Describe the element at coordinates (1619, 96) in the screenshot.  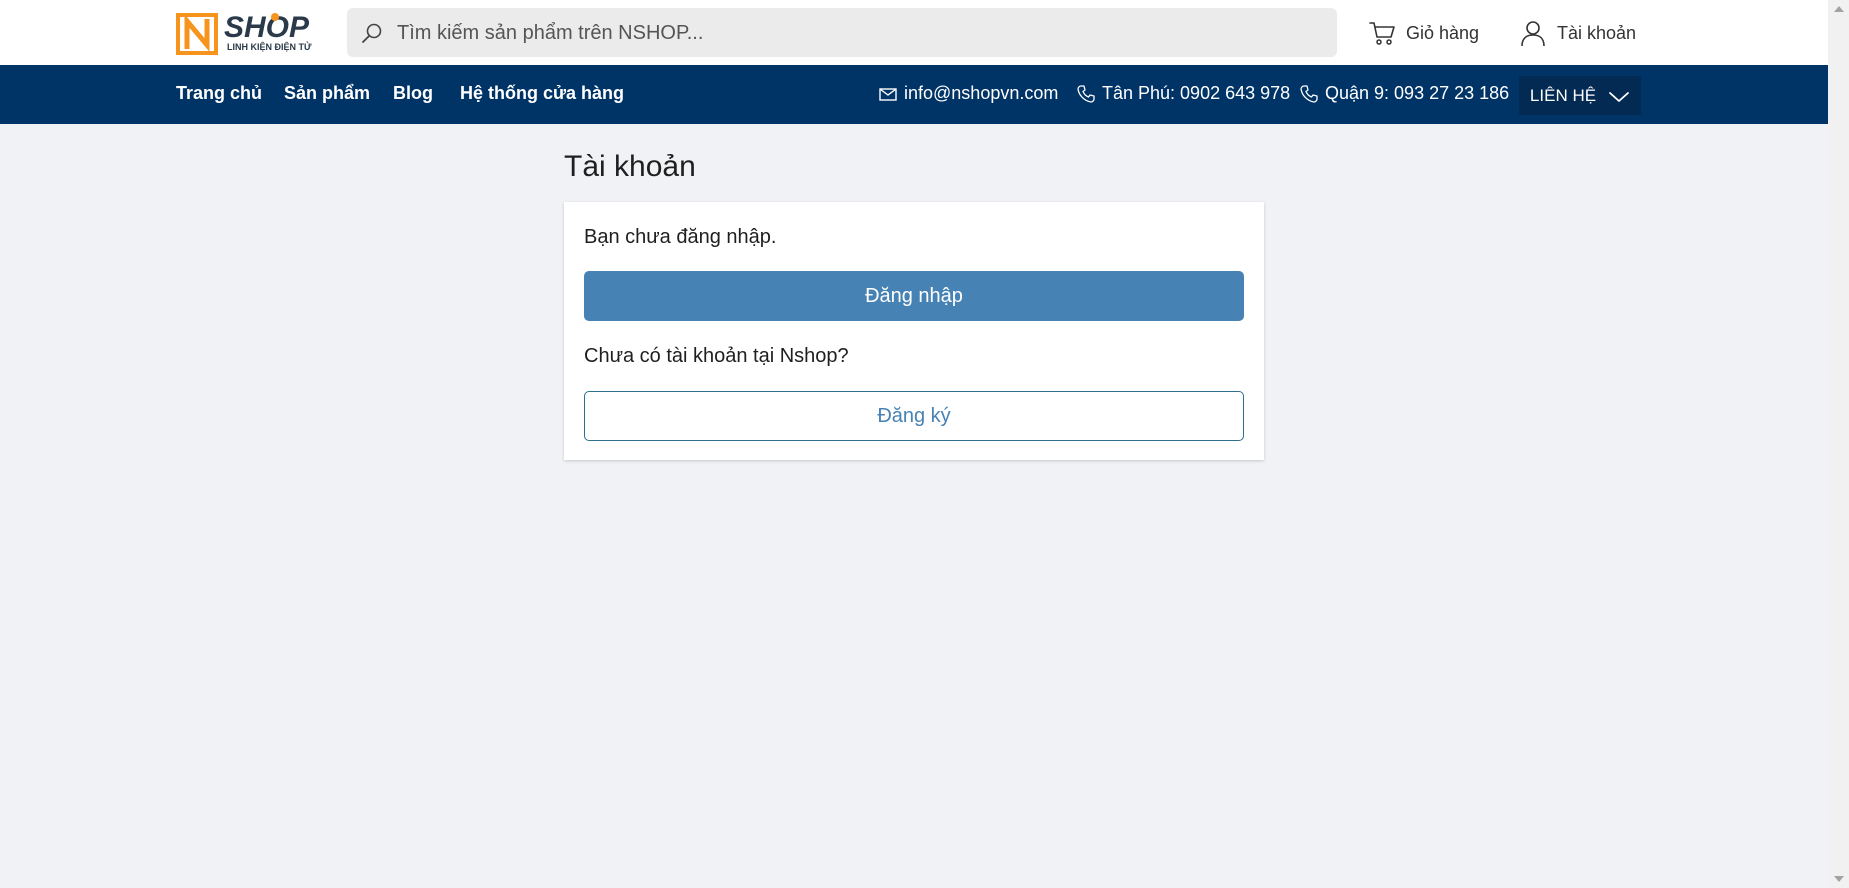
I see `chevron-down-icon` at that location.